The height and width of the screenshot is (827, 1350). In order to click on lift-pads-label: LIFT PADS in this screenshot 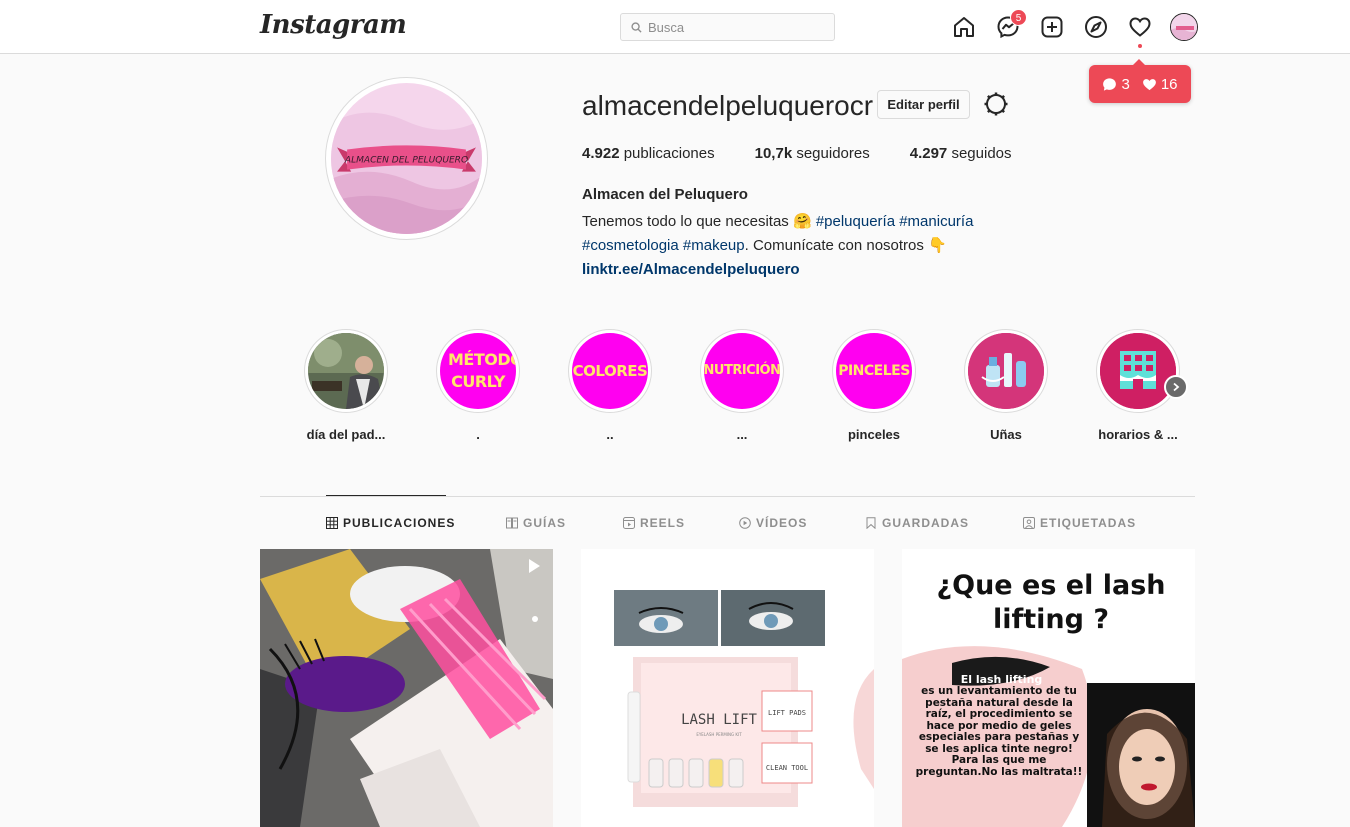, I will do `click(787, 713)`.